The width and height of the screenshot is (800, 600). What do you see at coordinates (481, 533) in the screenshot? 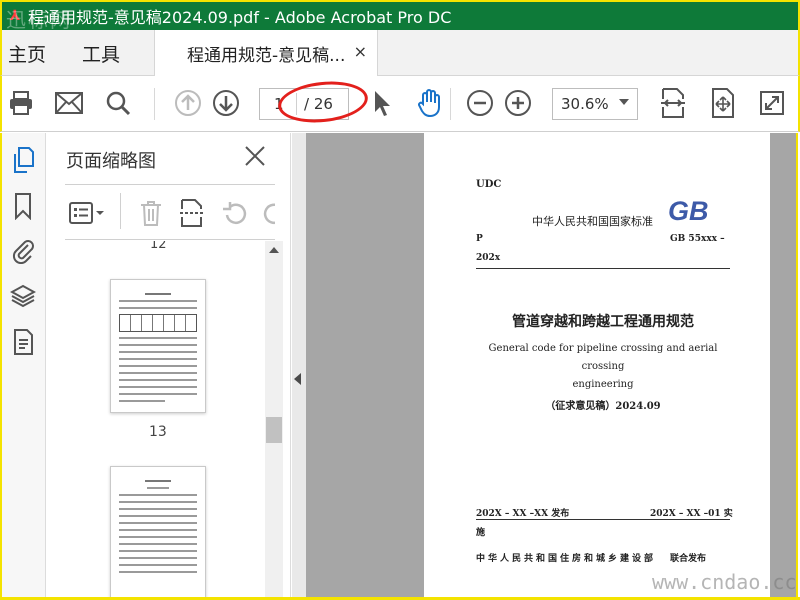
I see `doc-impl-suffix: 施` at bounding box center [481, 533].